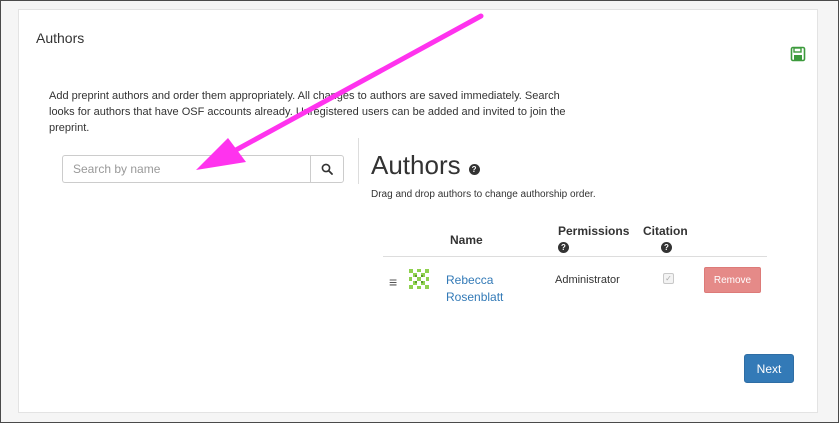 This screenshot has height=423, width=839. Describe the element at coordinates (732, 280) in the screenshot. I see `remove-author-button: Remove` at that location.